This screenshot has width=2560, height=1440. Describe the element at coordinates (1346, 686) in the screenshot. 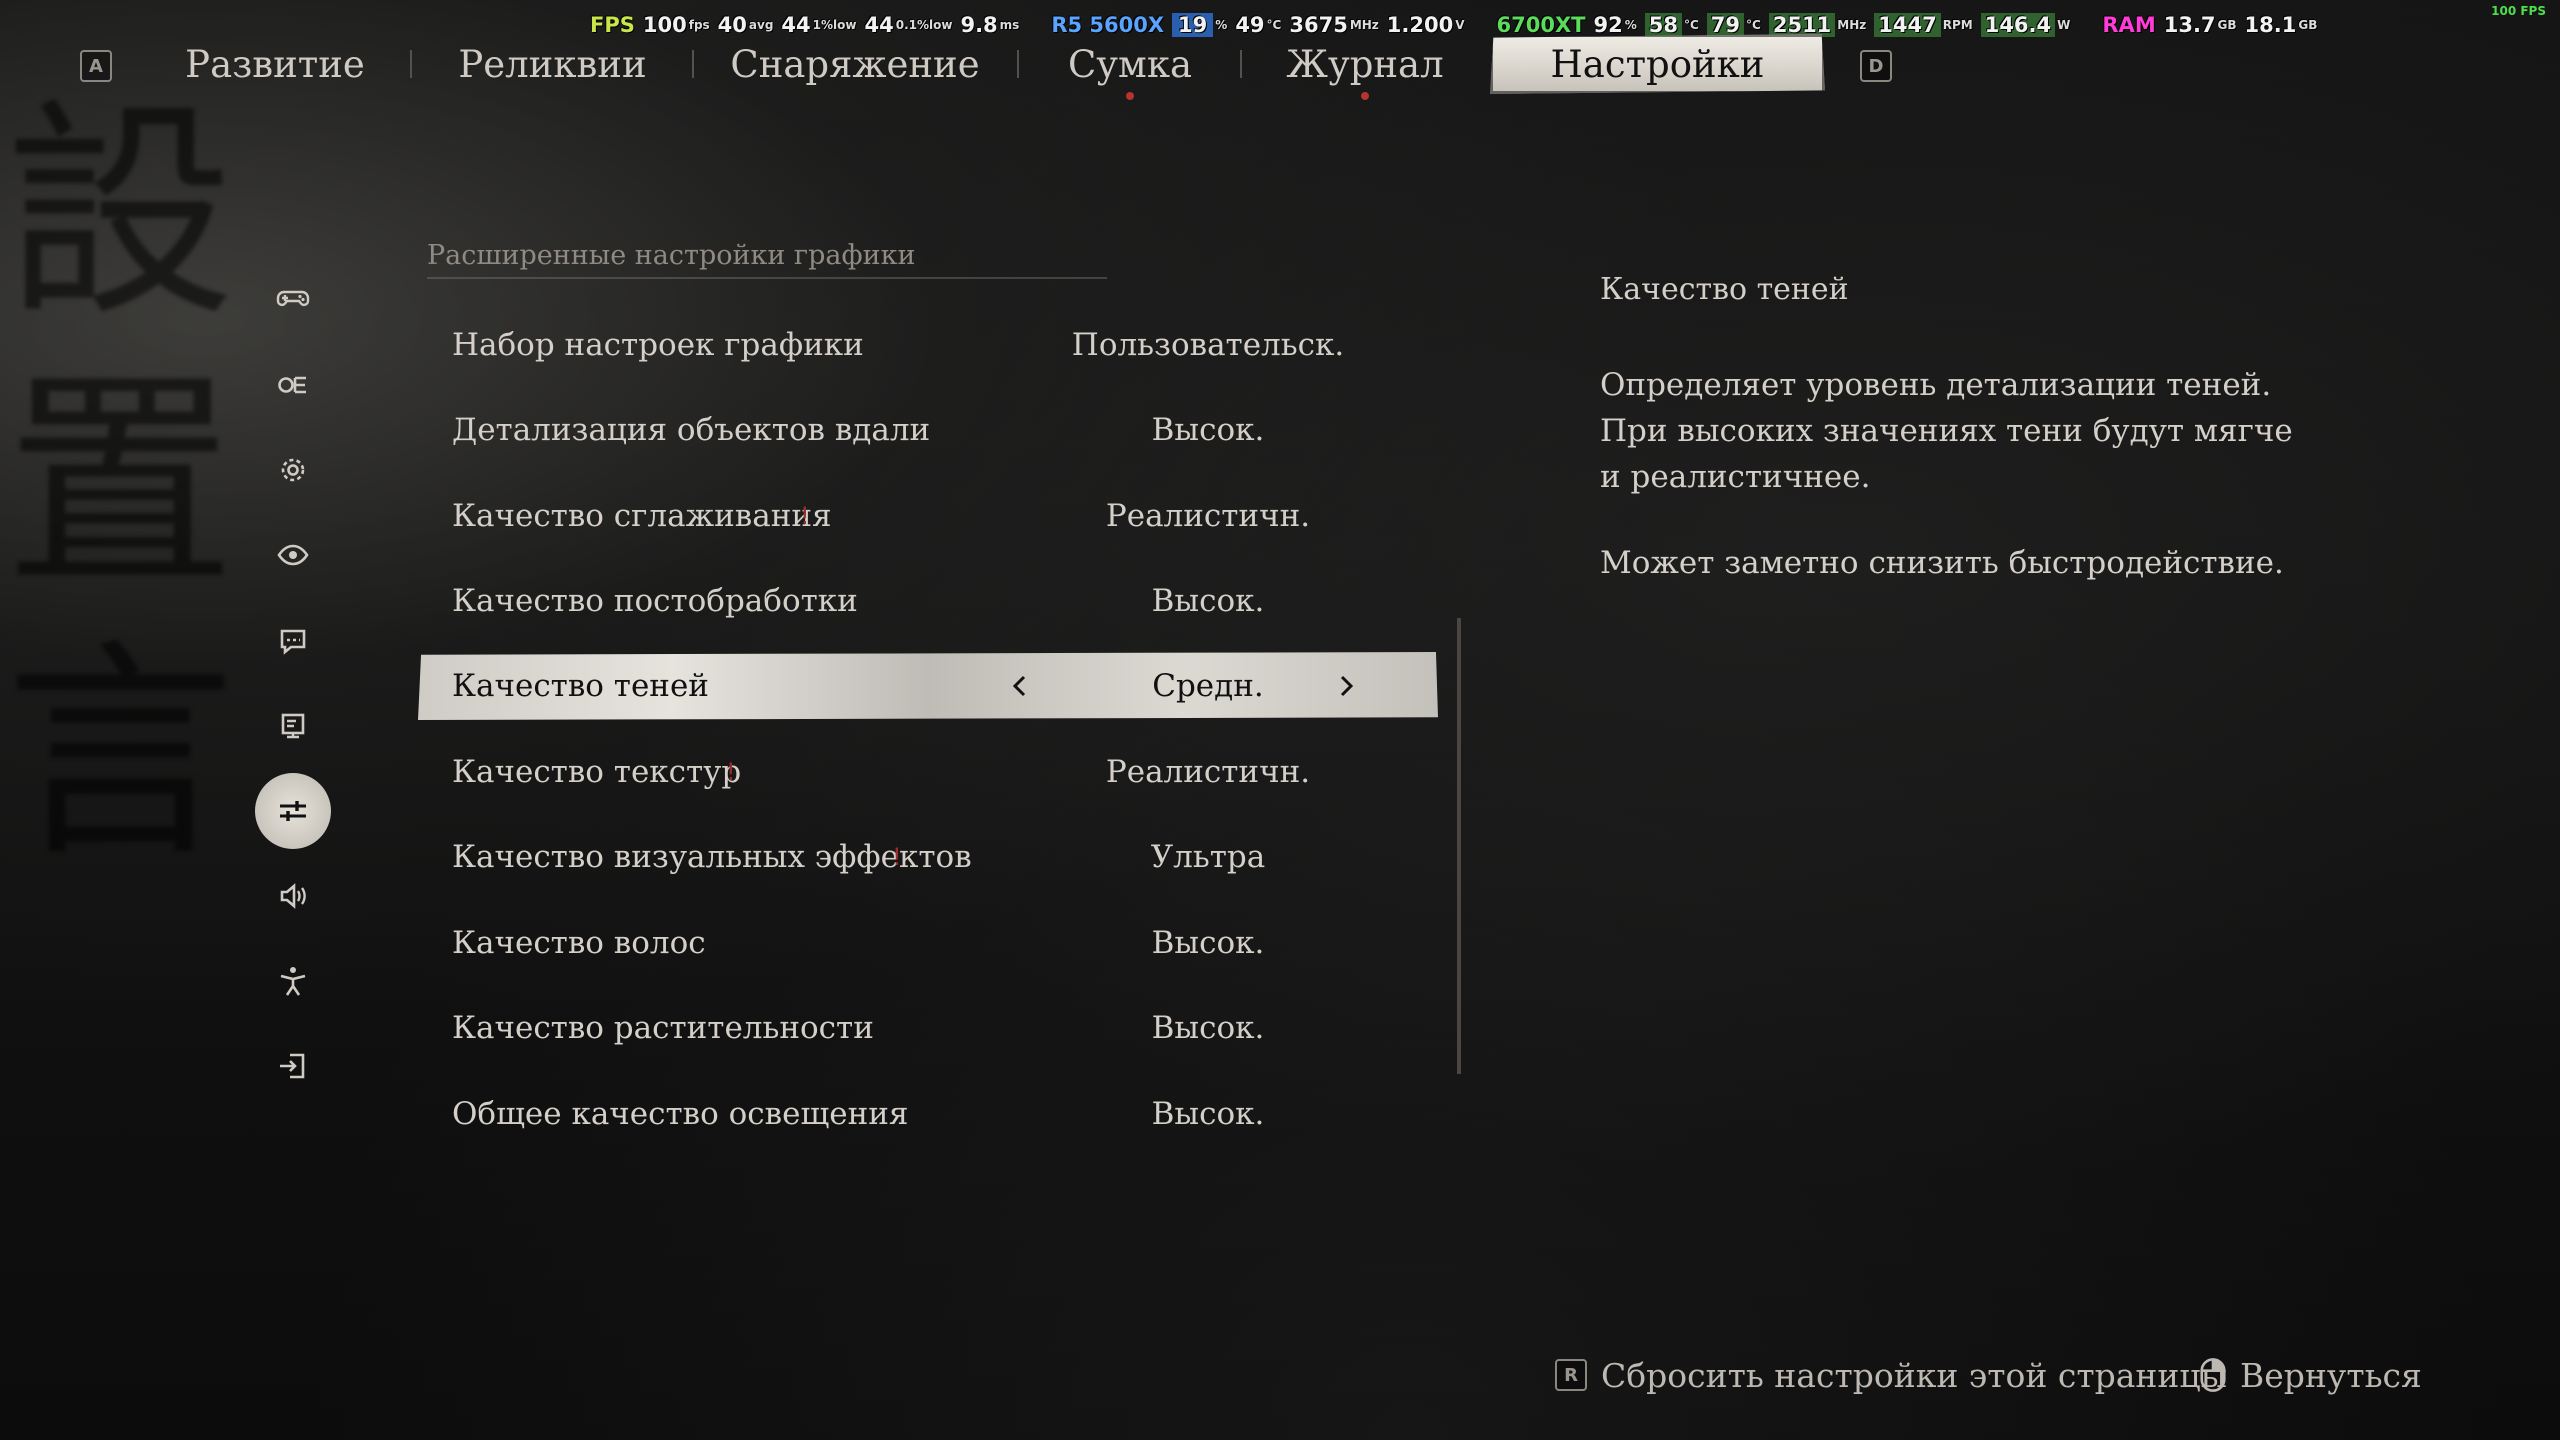

I see `chevron-right-icon` at that location.